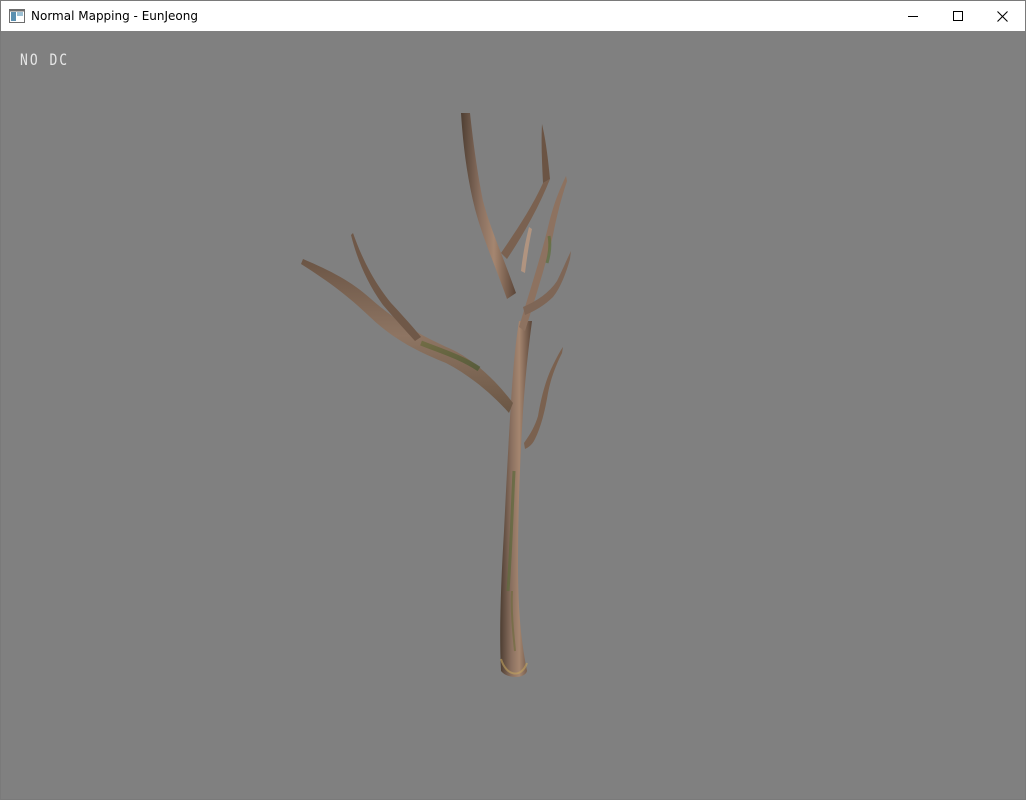  I want to click on maximize-icon, so click(957, 16).